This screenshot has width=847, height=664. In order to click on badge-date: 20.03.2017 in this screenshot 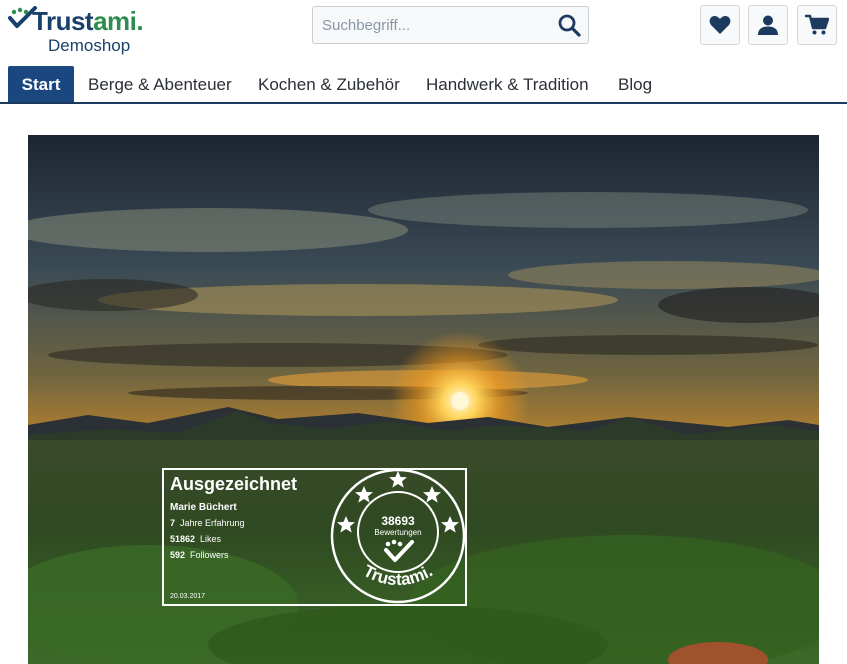, I will do `click(188, 596)`.